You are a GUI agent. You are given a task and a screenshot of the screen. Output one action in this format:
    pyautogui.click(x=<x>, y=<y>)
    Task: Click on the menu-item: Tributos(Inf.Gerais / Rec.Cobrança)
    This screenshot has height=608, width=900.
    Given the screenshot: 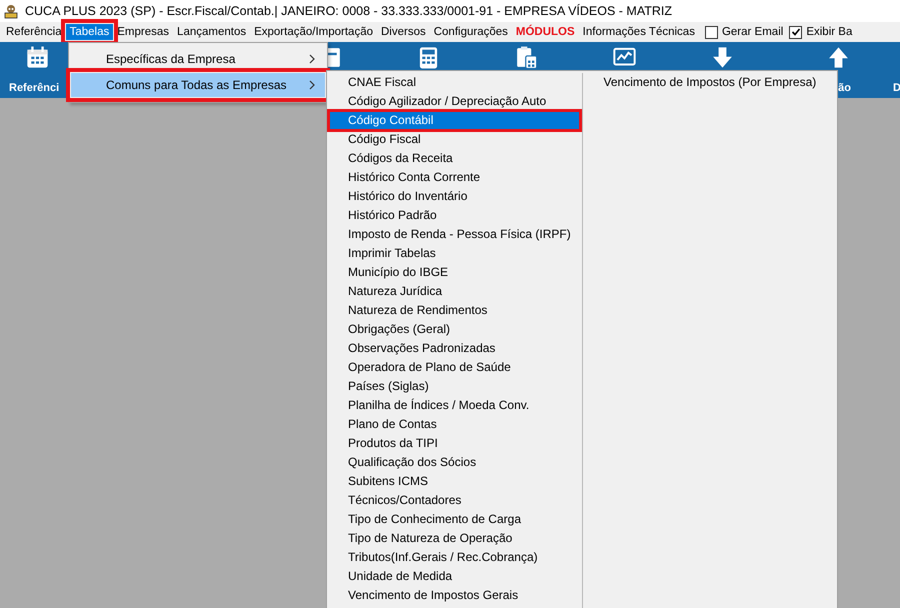 What is the action you would take?
    pyautogui.click(x=454, y=557)
    